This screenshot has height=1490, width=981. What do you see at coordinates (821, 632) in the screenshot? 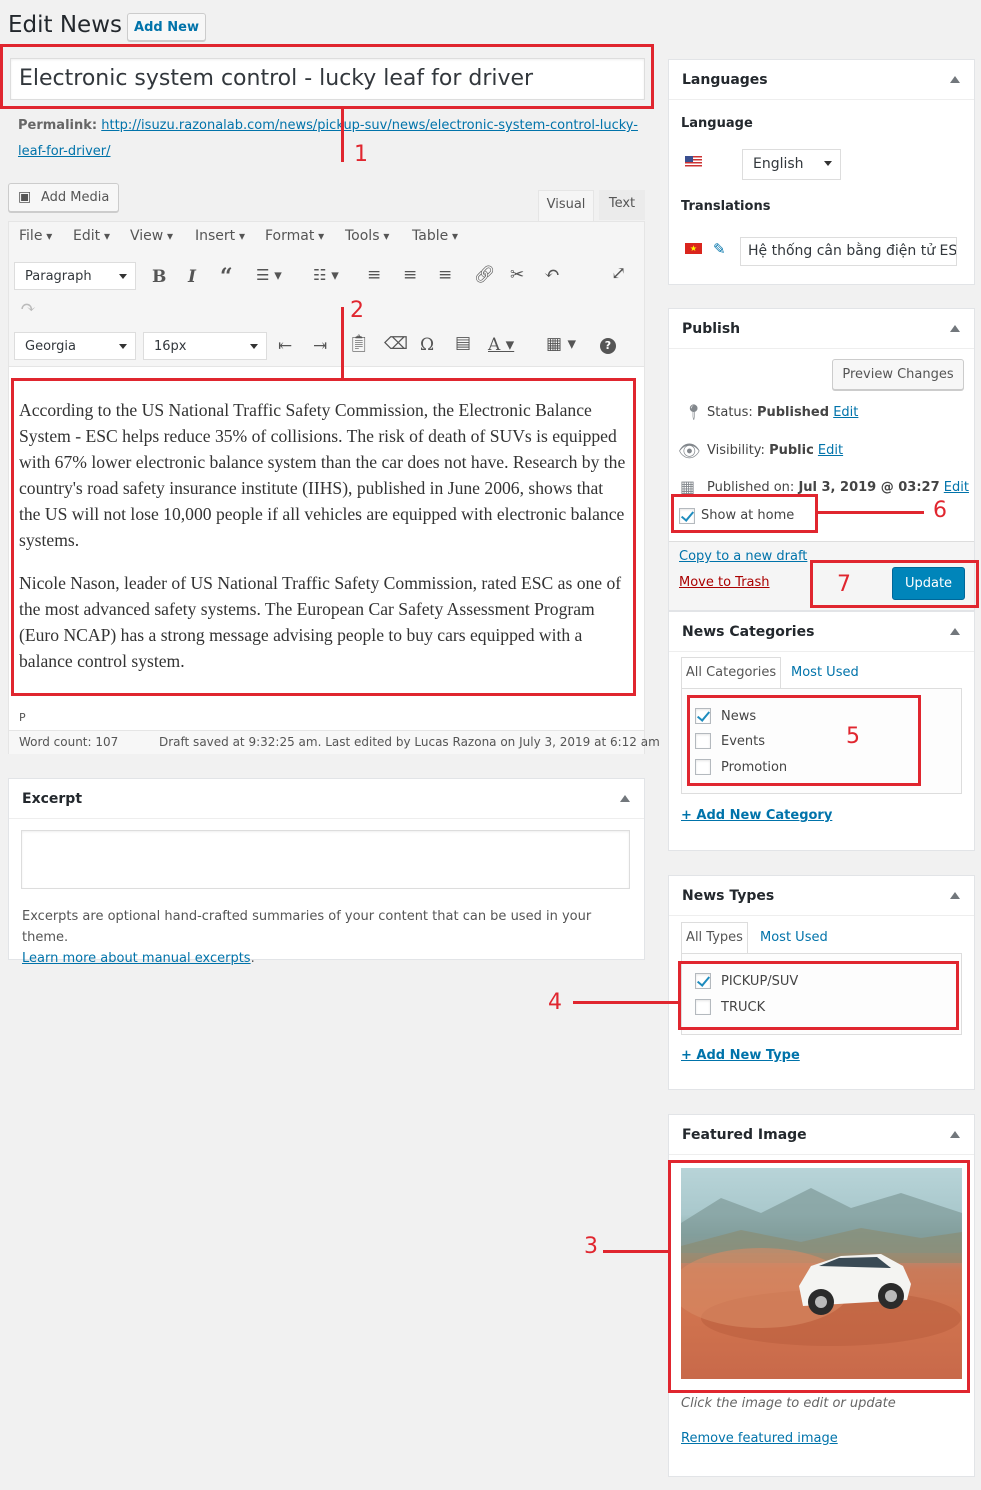
I see `categories-title: News Categories` at bounding box center [821, 632].